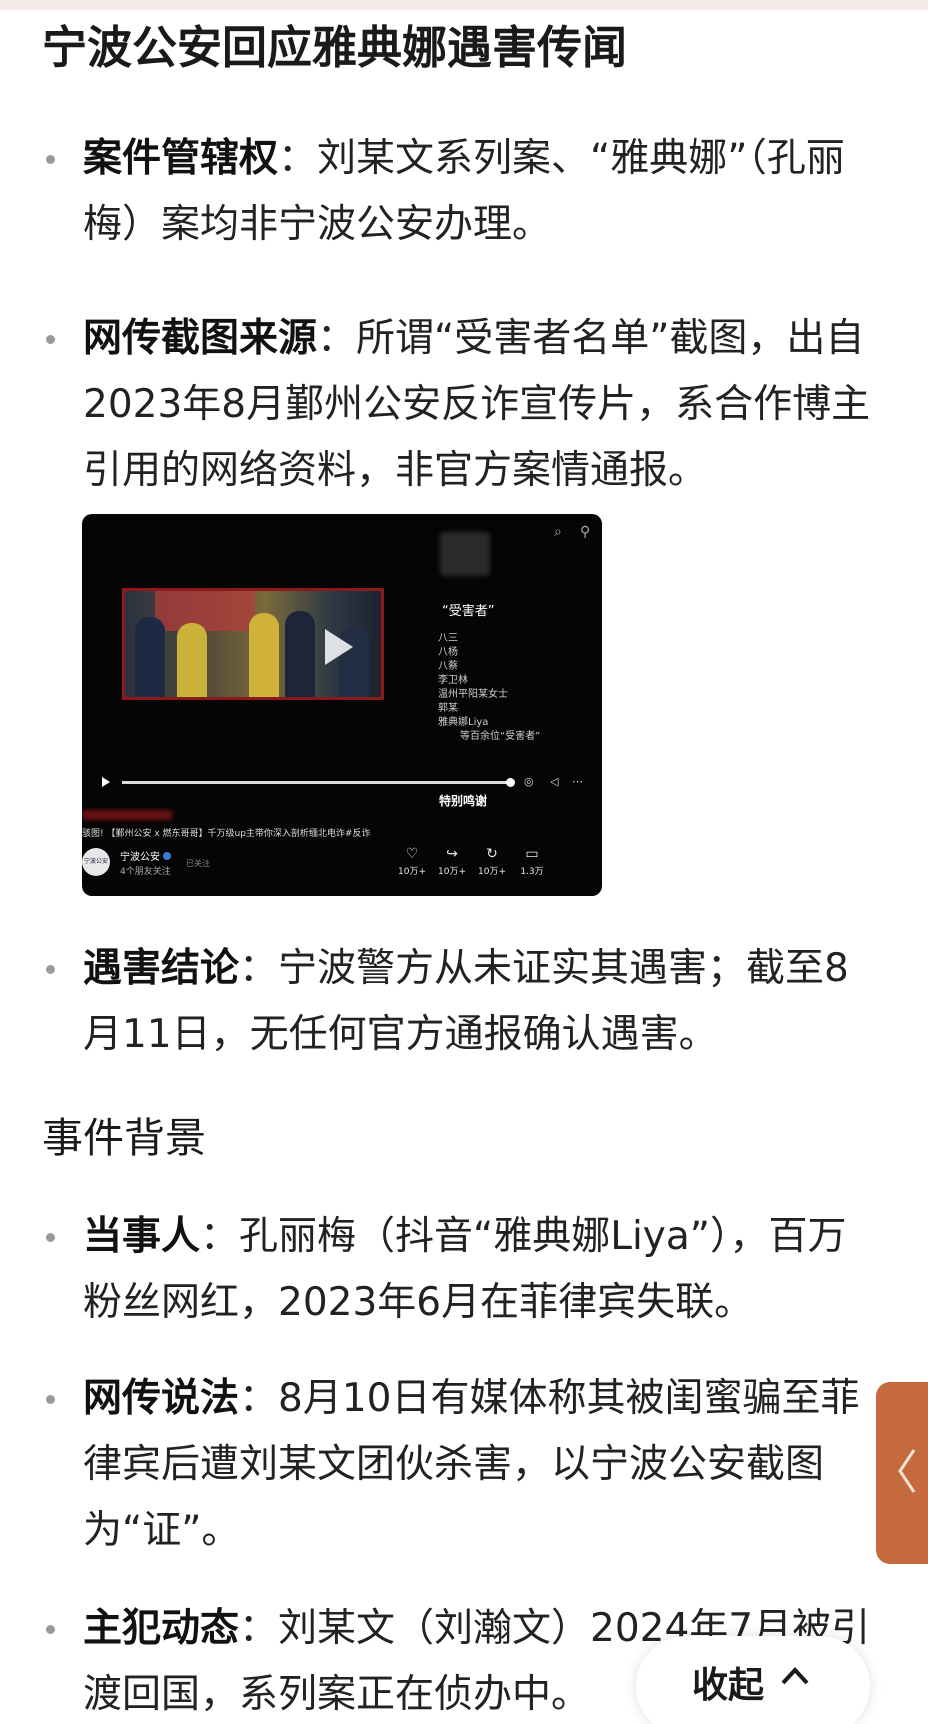 This screenshot has width=928, height=1724. Describe the element at coordinates (529, 781) in the screenshot. I see `speed-icon: ◎` at that location.